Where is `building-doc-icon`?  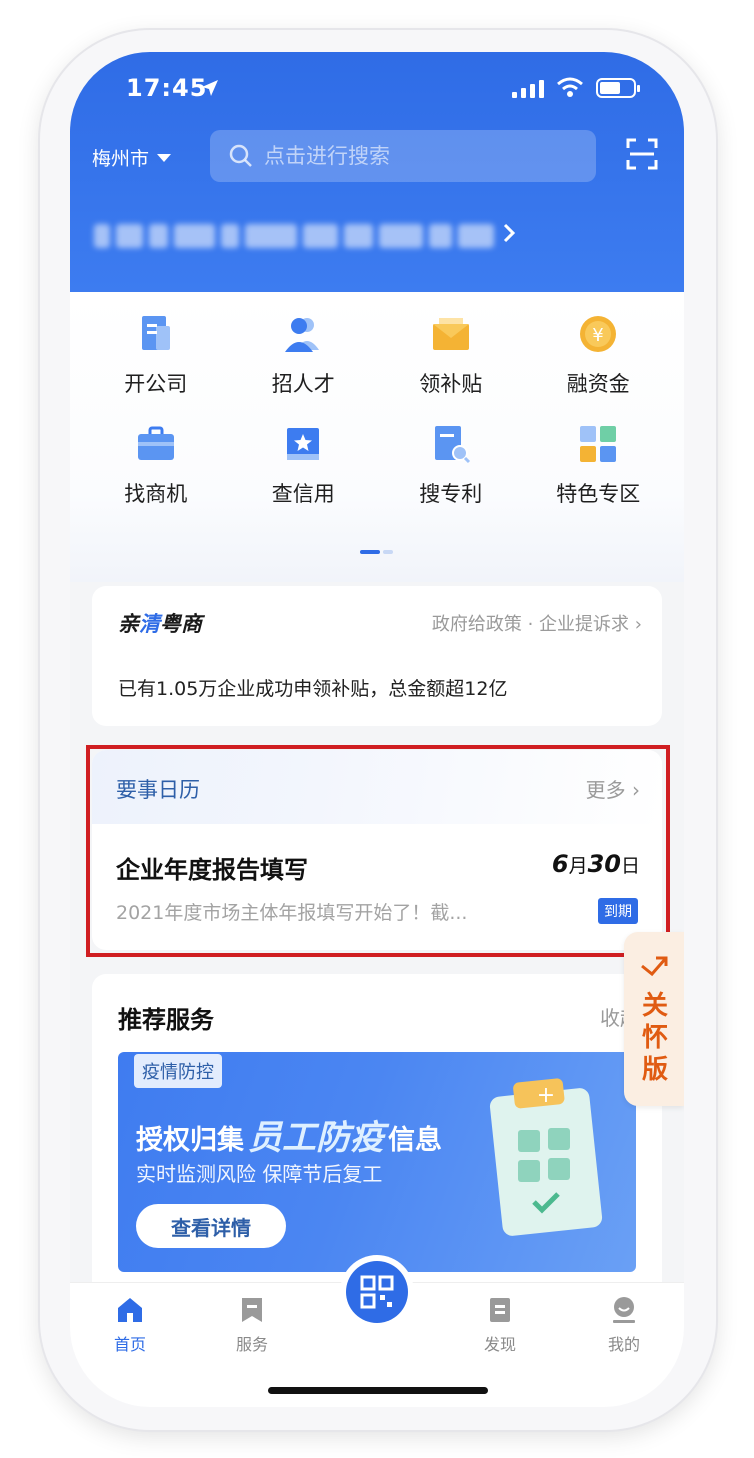
building-doc-icon is located at coordinates (155, 333).